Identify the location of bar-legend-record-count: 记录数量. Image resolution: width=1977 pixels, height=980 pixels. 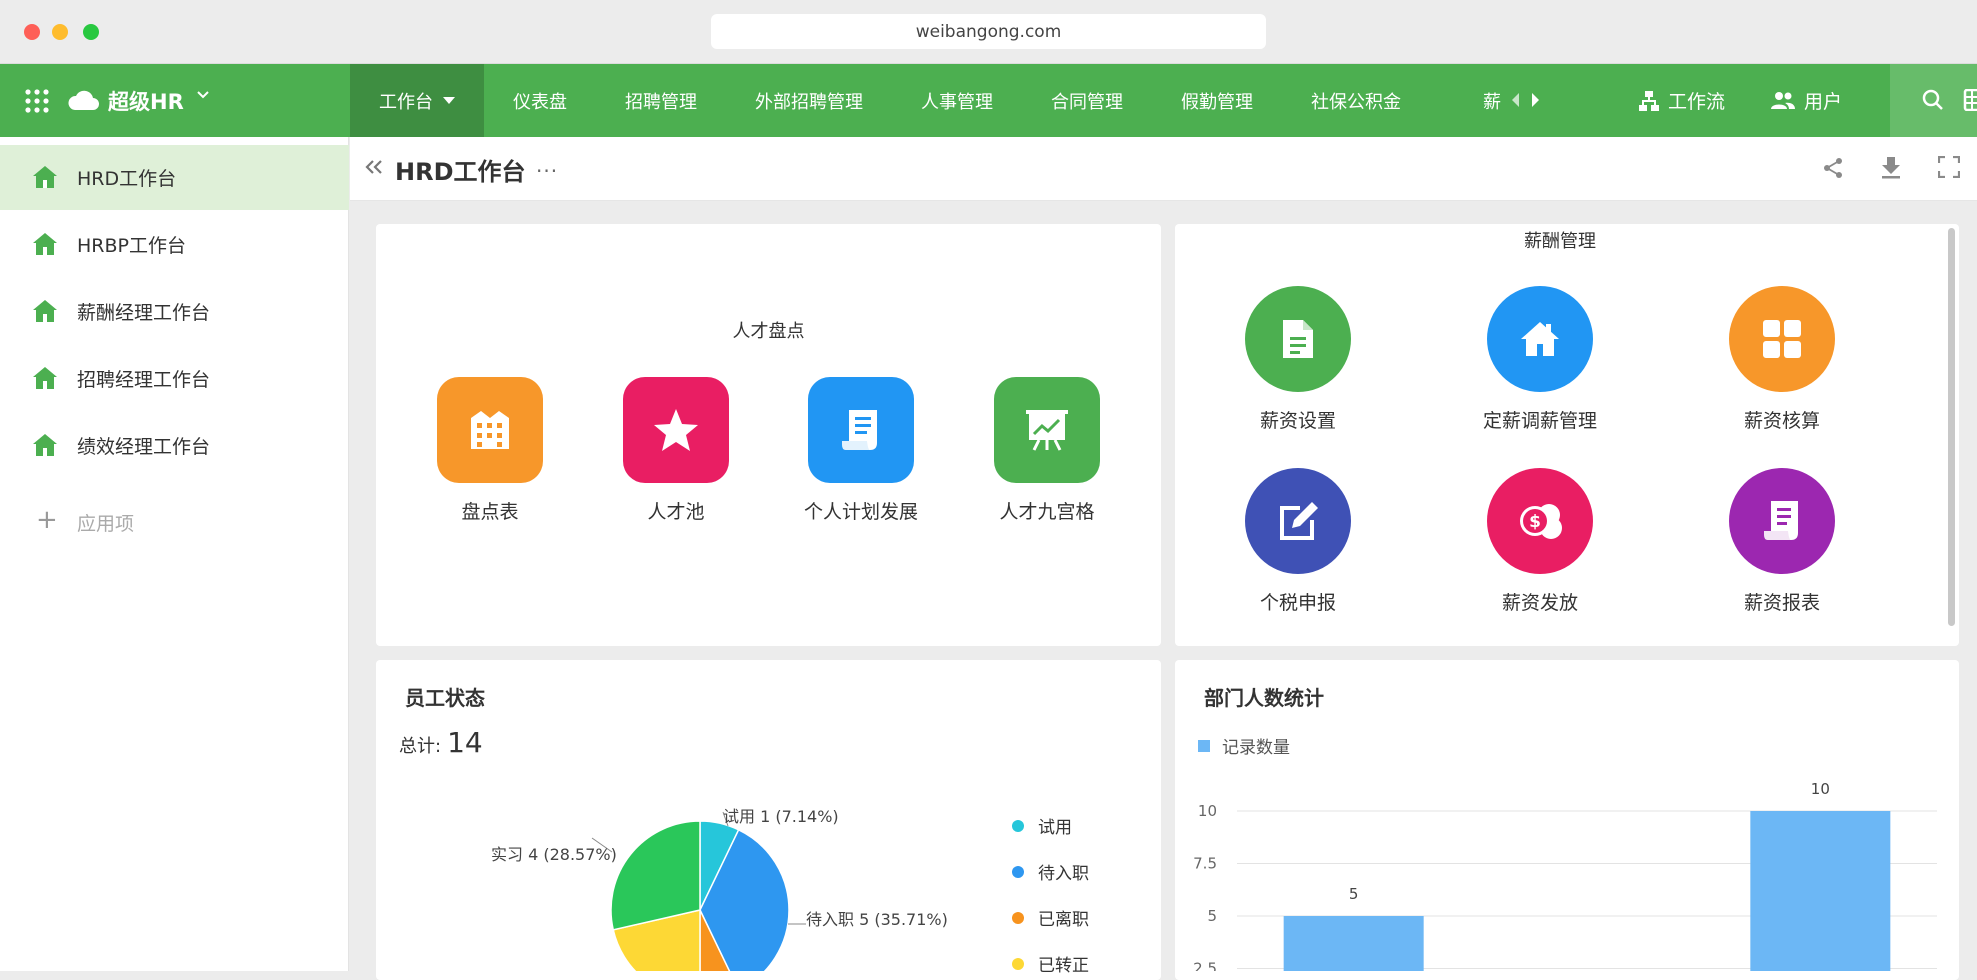
(1244, 745).